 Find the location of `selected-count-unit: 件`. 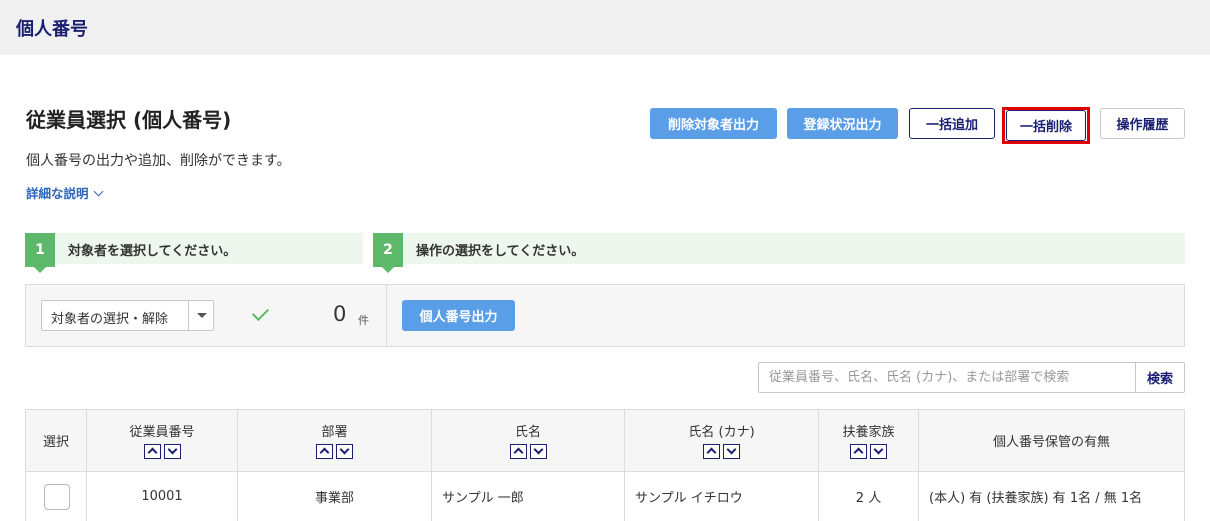

selected-count-unit: 件 is located at coordinates (363, 320).